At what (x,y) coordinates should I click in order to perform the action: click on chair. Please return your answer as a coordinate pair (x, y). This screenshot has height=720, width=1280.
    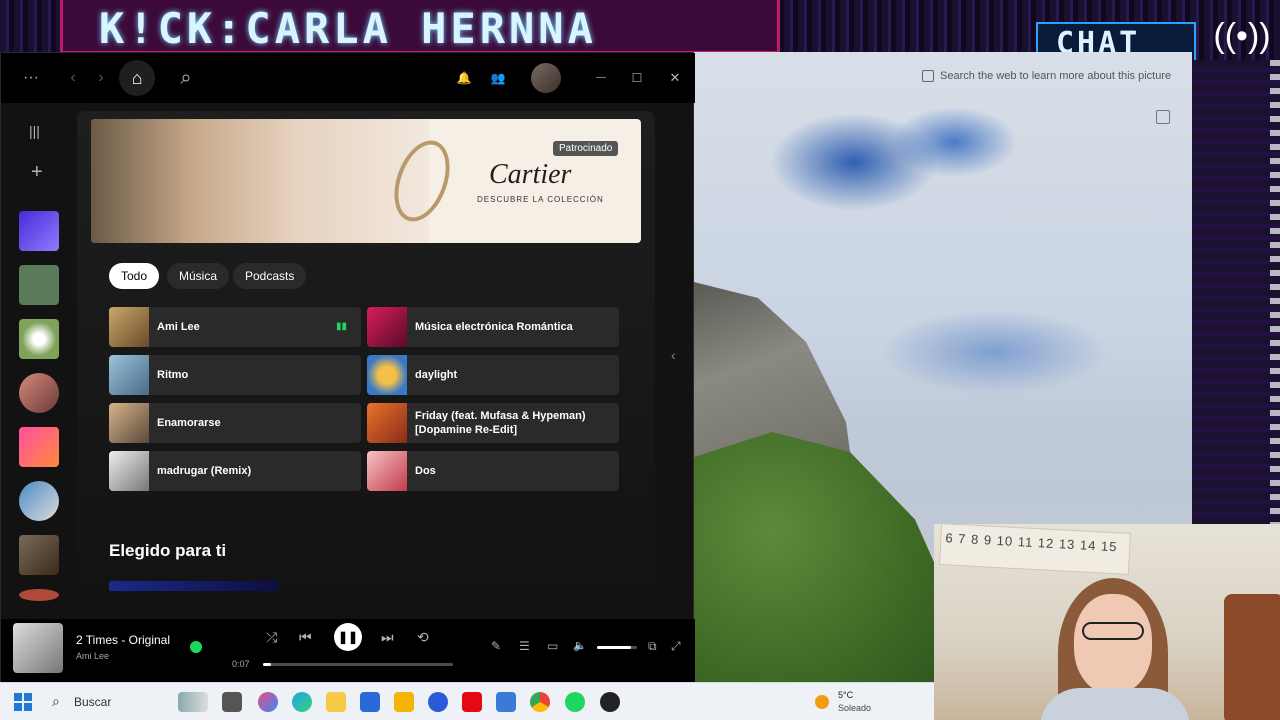
    Looking at the image, I should click on (1252, 657).